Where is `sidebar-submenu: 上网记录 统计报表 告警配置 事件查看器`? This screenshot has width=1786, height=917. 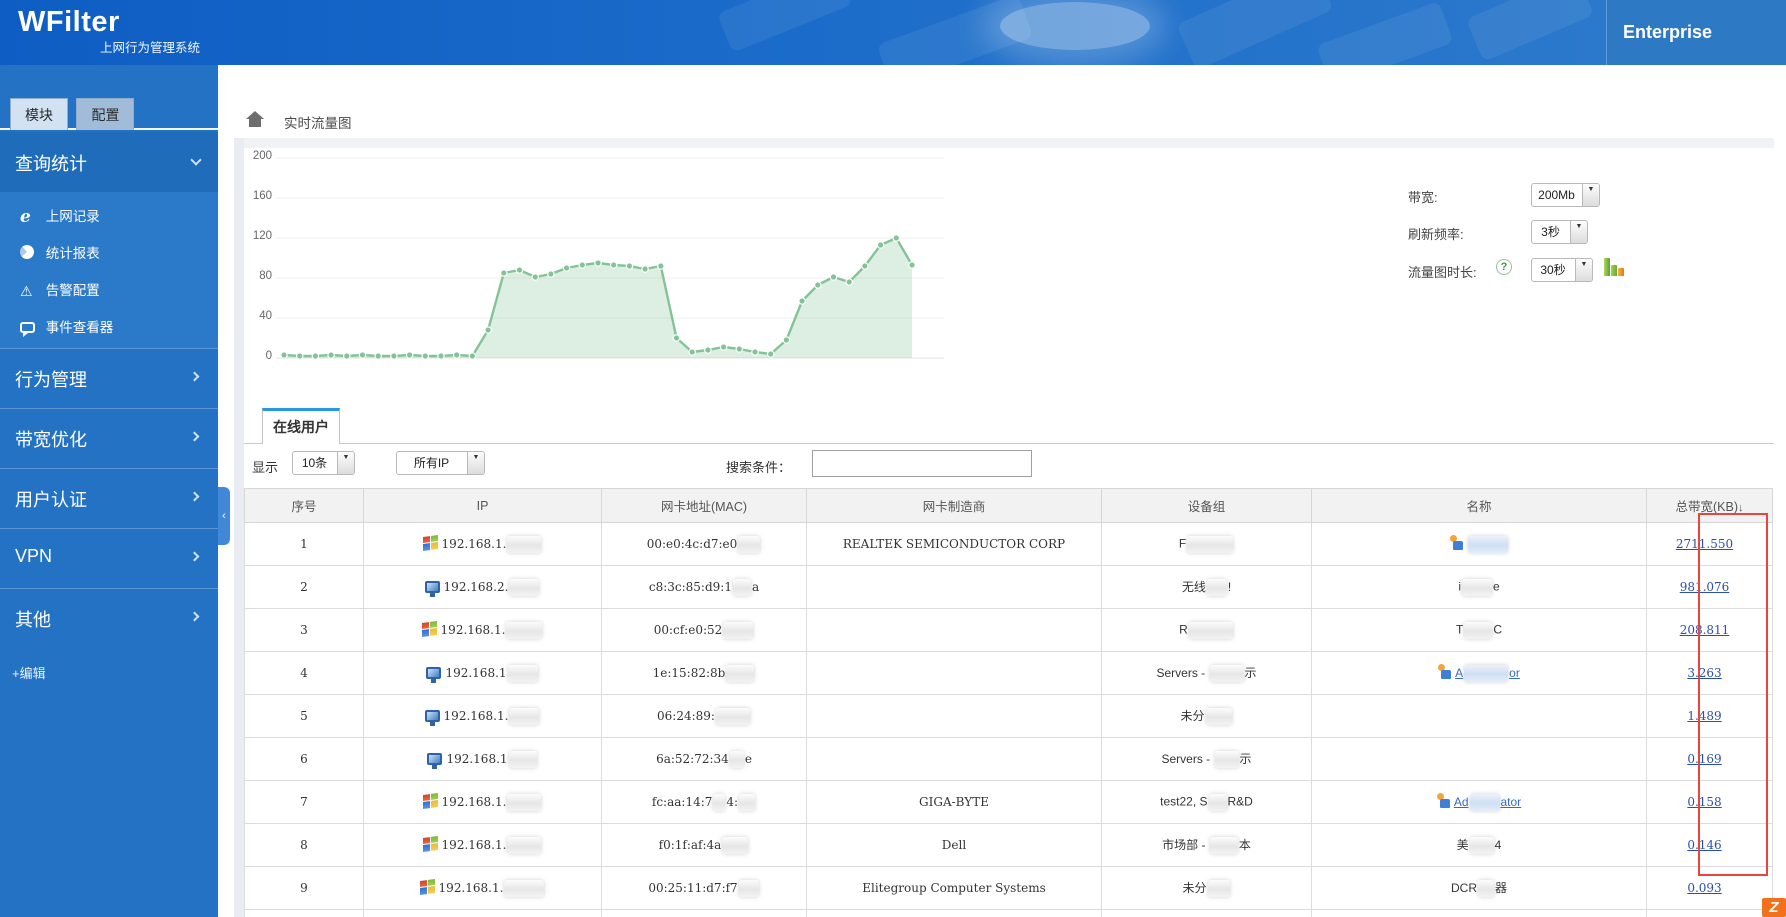 sidebar-submenu: 上网记录 统计报表 告警配置 事件查看器 is located at coordinates (109, 270).